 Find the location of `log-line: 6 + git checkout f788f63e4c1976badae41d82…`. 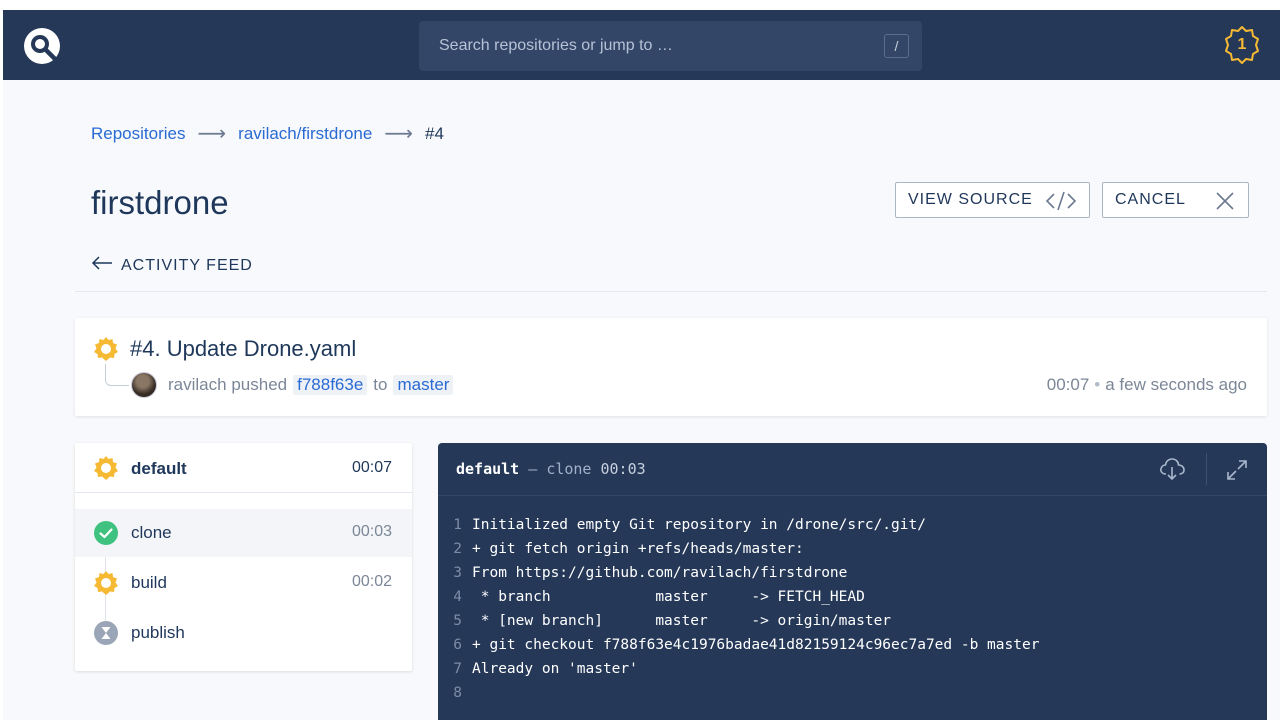

log-line: 6 + git checkout f788f63e4c1976badae41d82… is located at coordinates (738, 645).